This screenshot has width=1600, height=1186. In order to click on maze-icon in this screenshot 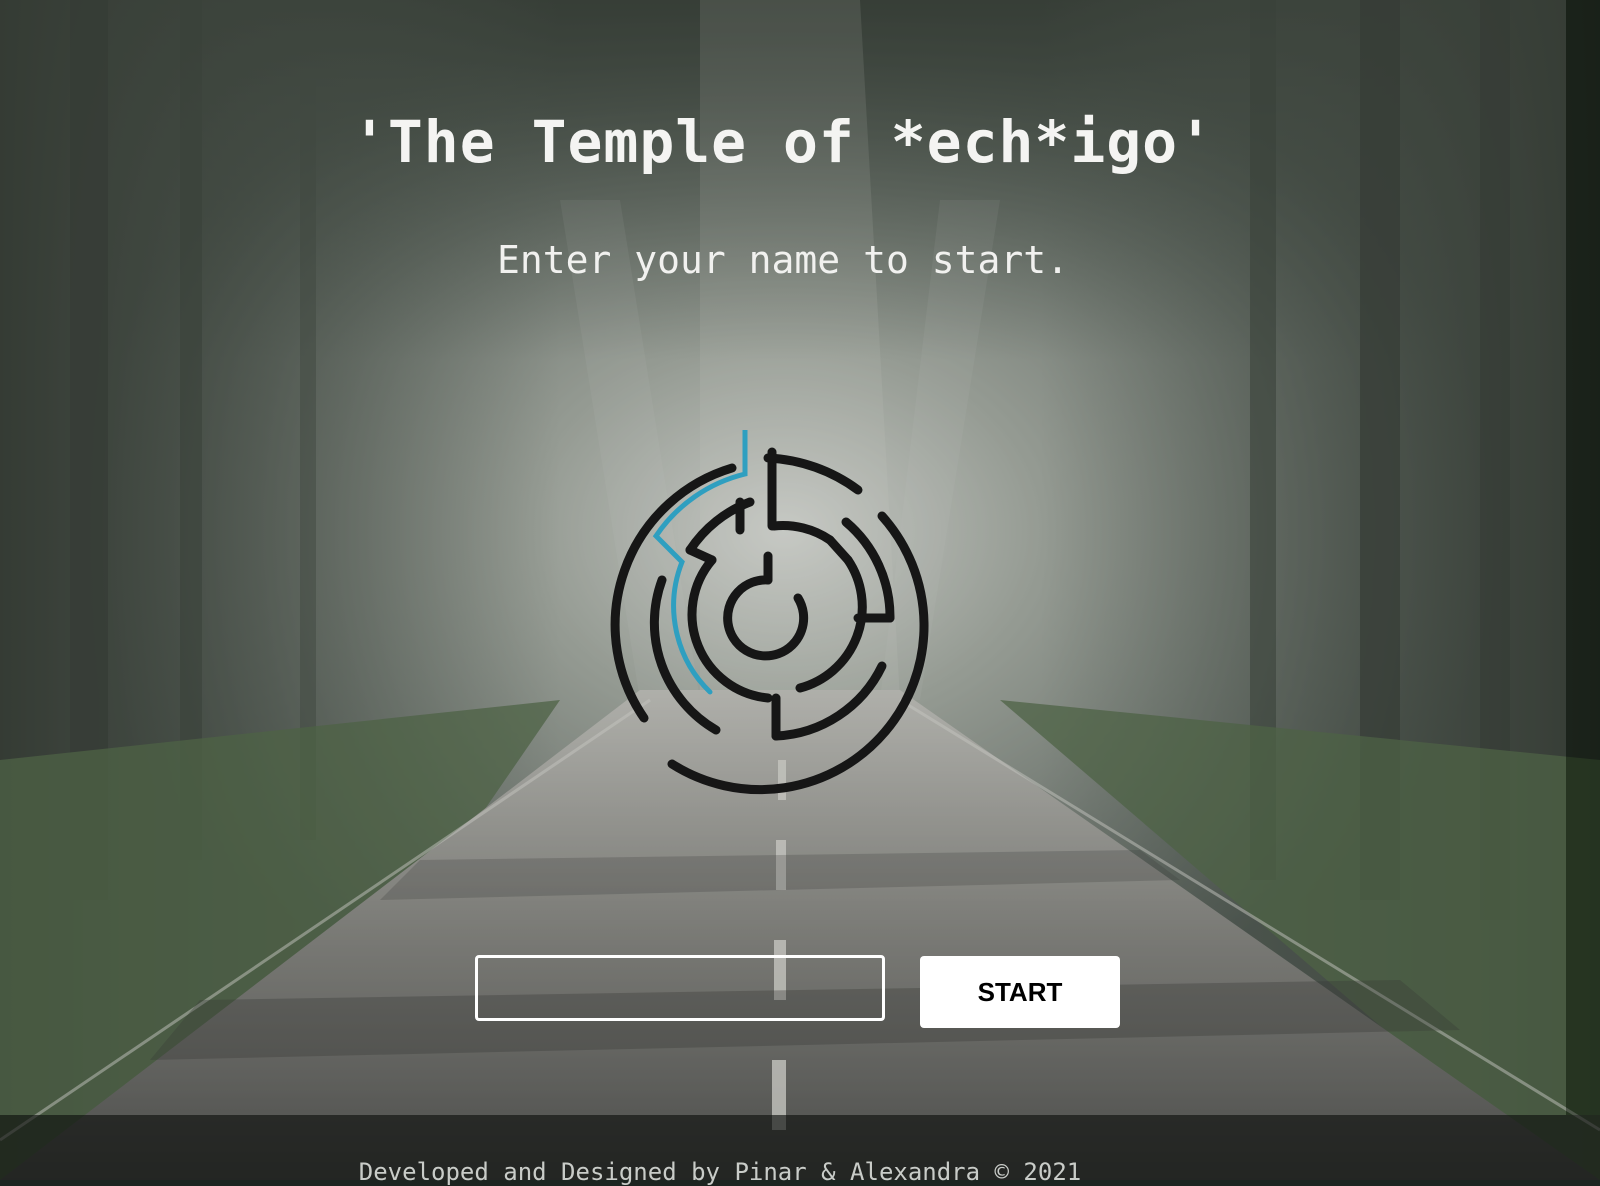, I will do `click(780, 613)`.